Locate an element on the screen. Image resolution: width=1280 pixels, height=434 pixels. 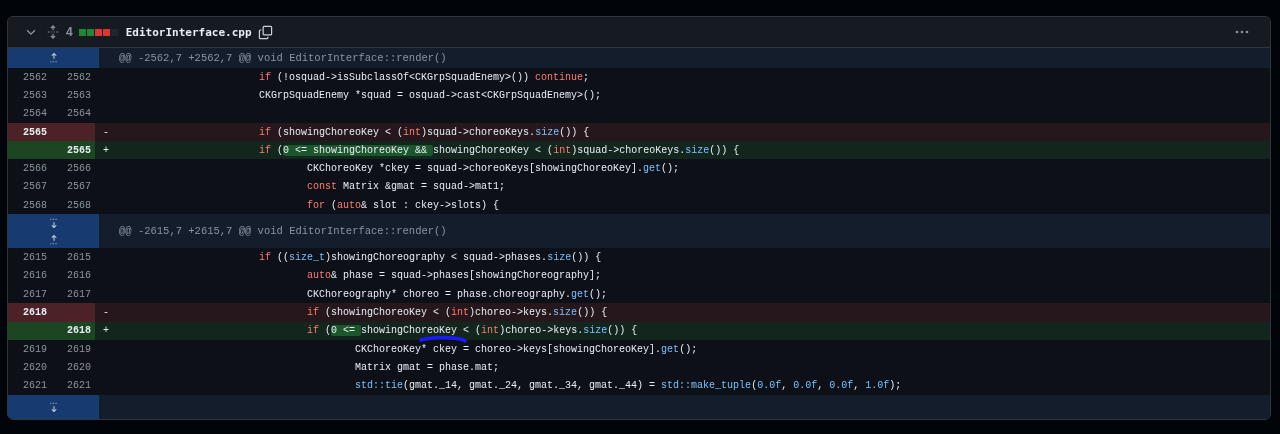
code-line: for (auto& slot : ckey->slots) { is located at coordinates (403, 205).